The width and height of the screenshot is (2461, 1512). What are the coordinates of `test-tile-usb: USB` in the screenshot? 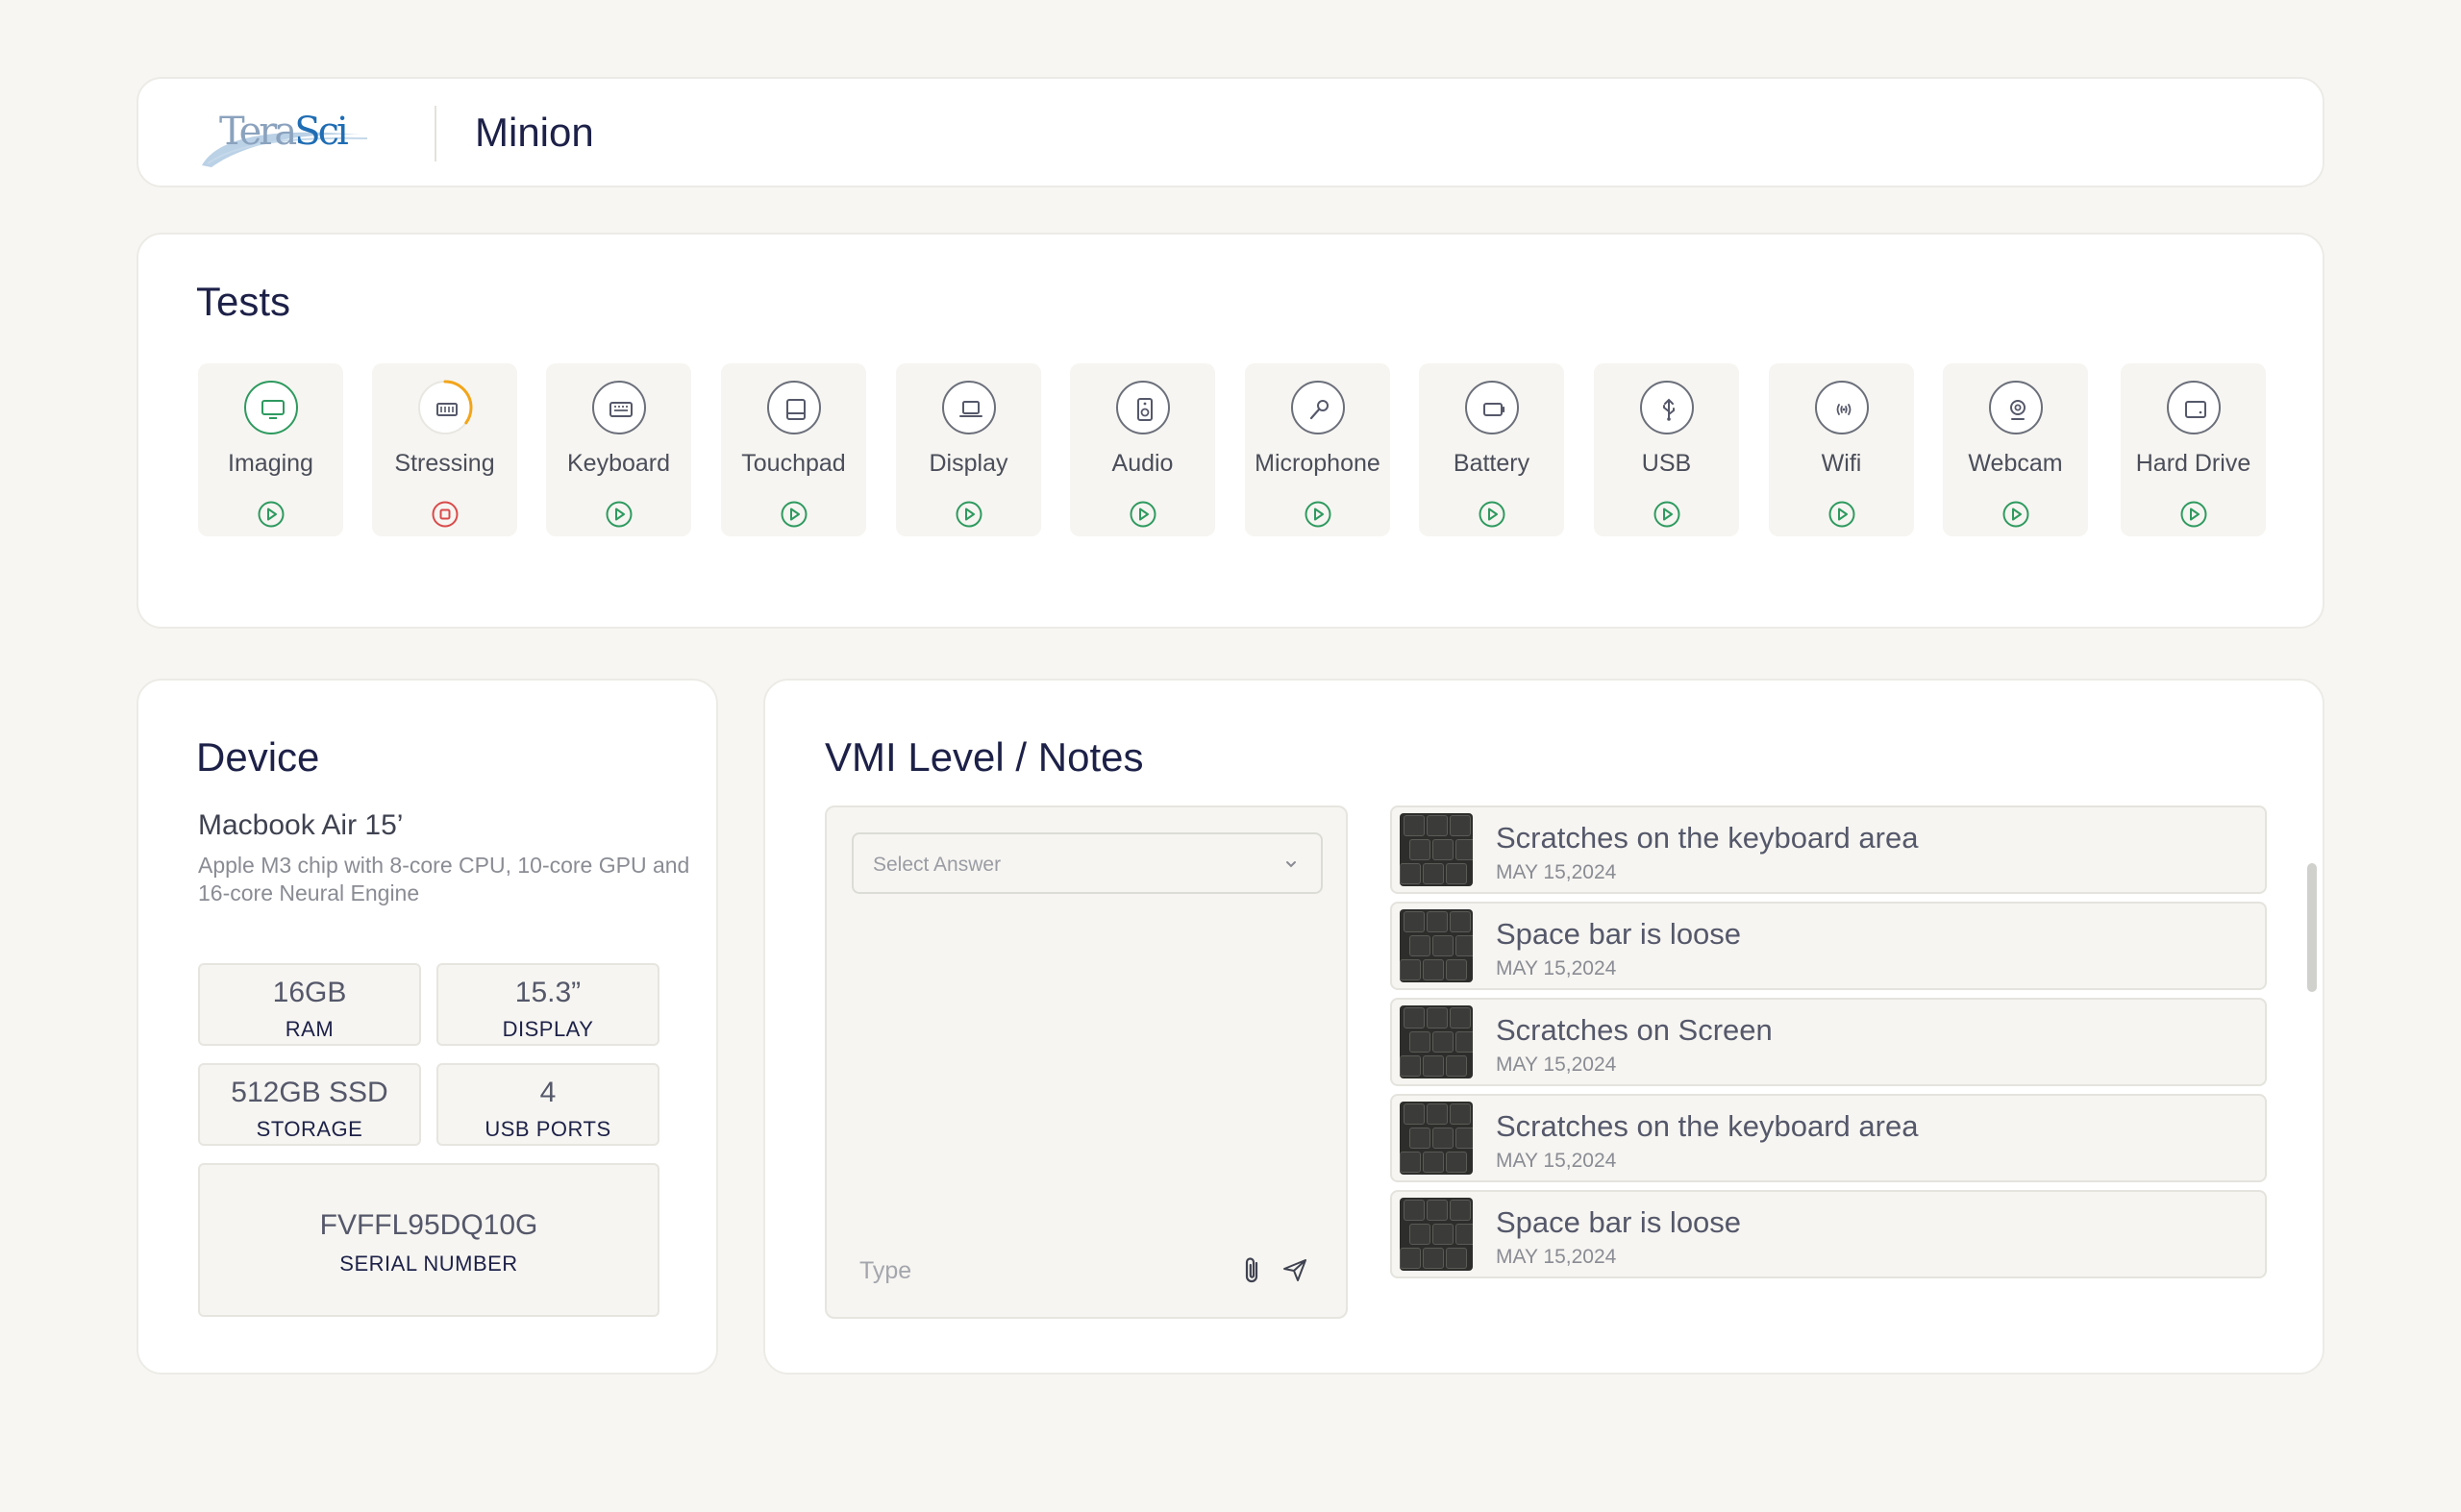 It's located at (1667, 449).